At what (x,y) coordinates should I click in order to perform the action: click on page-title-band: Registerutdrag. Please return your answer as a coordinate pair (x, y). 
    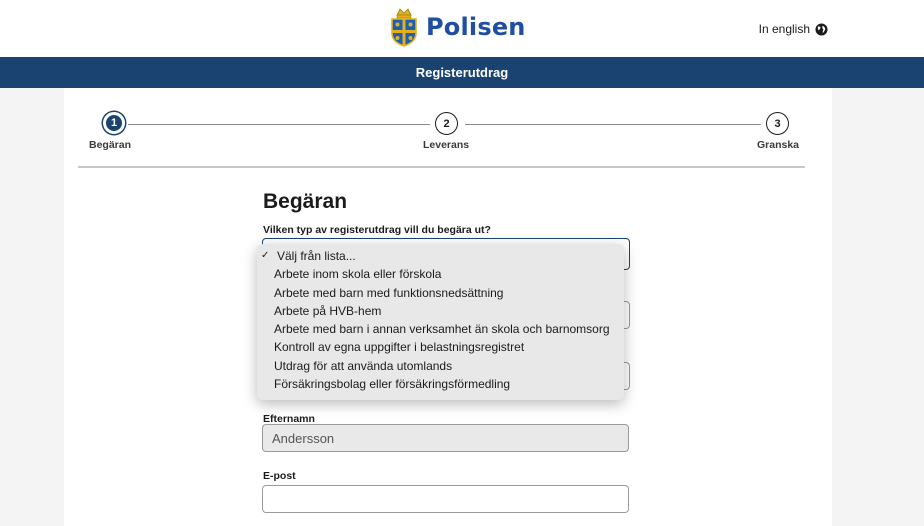
    Looking at the image, I should click on (462, 72).